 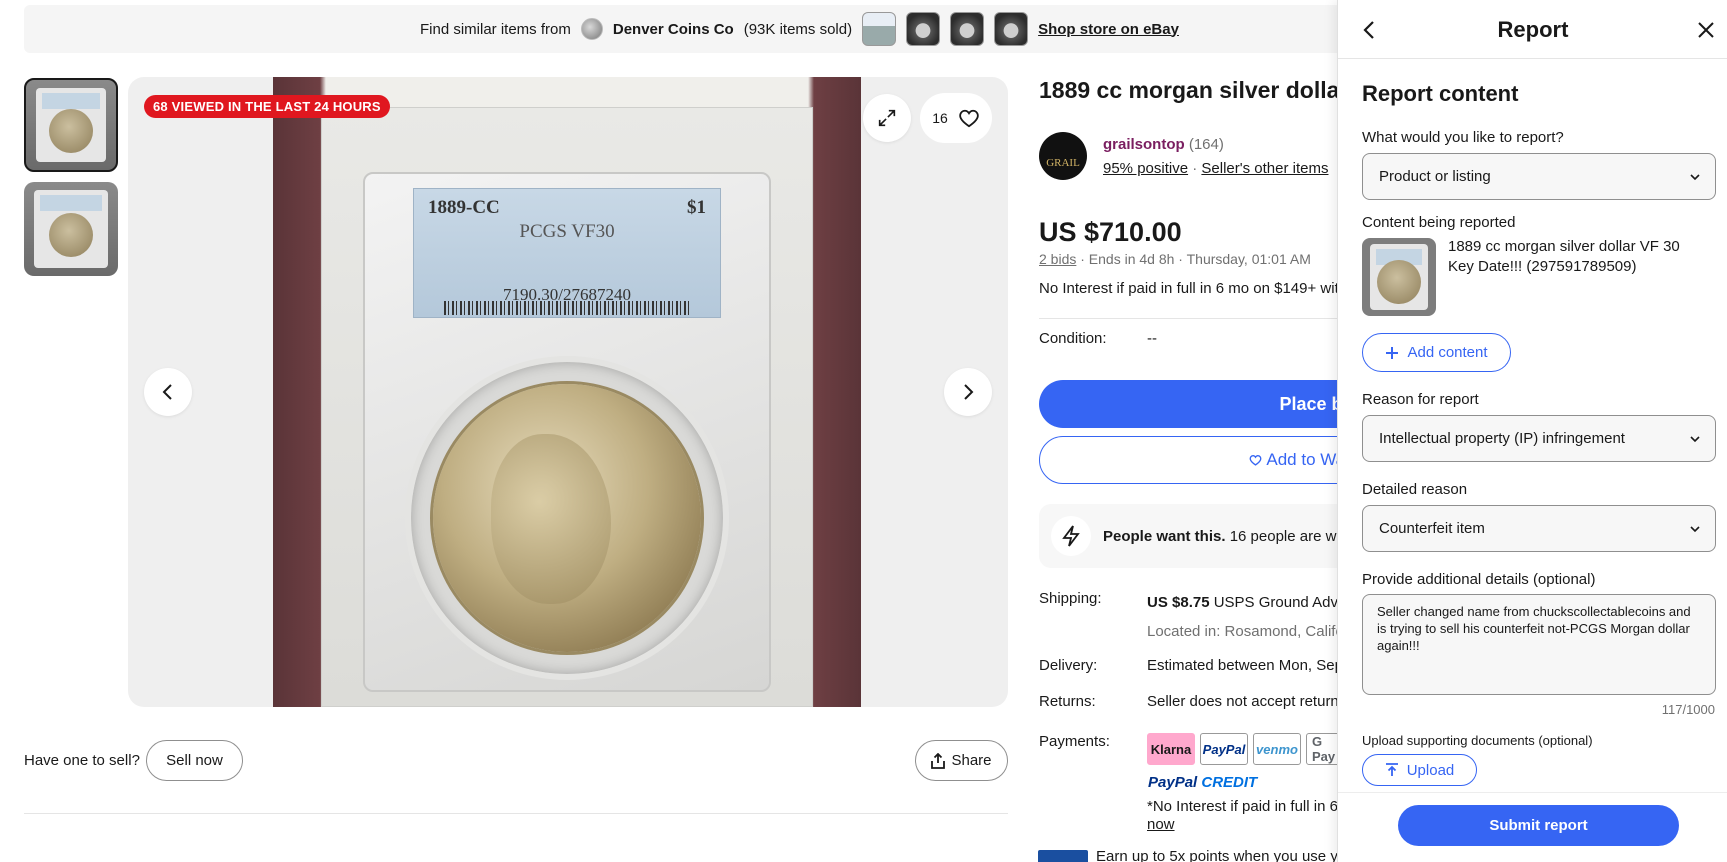 What do you see at coordinates (1399, 277) in the screenshot?
I see `reported-item-thumbnail` at bounding box center [1399, 277].